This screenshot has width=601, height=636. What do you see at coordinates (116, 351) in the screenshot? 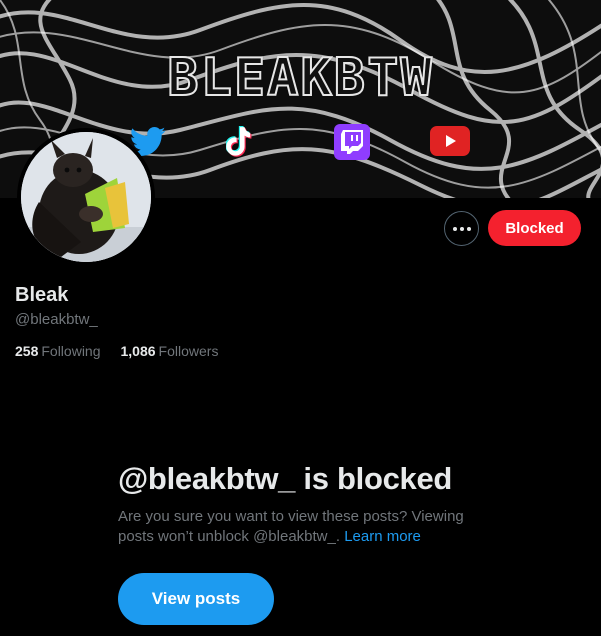
I see `profile-stats: 258 Following 1,086 Followers` at bounding box center [116, 351].